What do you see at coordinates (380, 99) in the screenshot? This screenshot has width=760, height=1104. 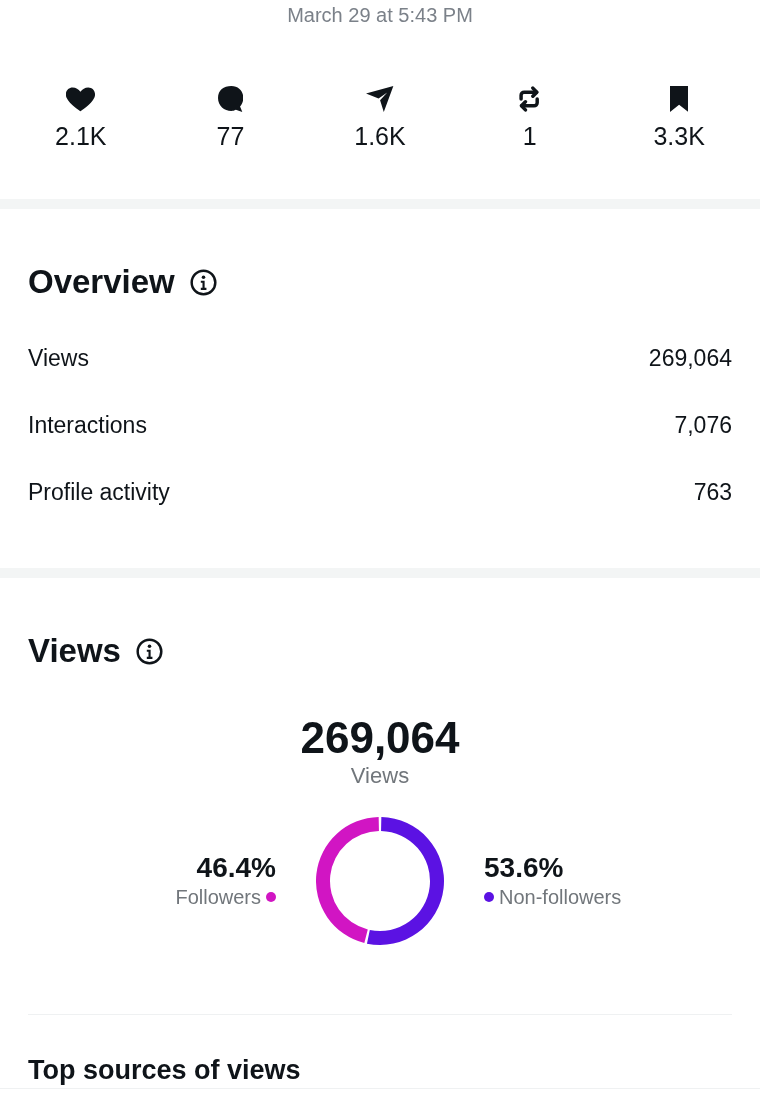 I see `paper-plane-icon` at bounding box center [380, 99].